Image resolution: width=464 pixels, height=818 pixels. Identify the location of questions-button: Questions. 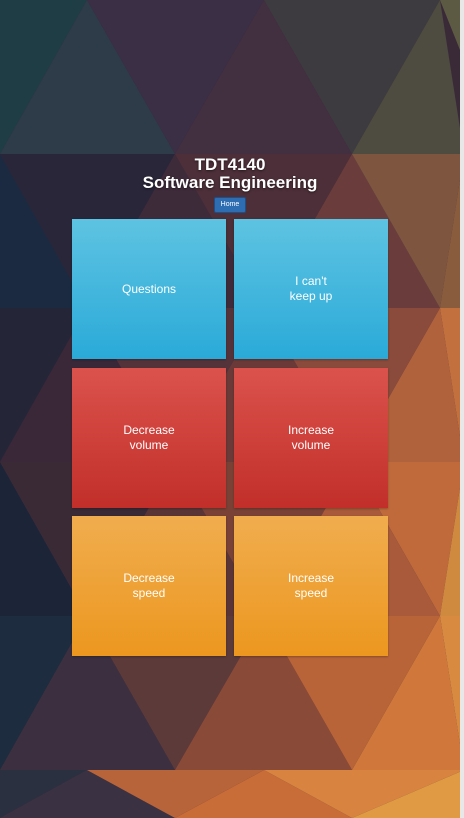
(149, 289).